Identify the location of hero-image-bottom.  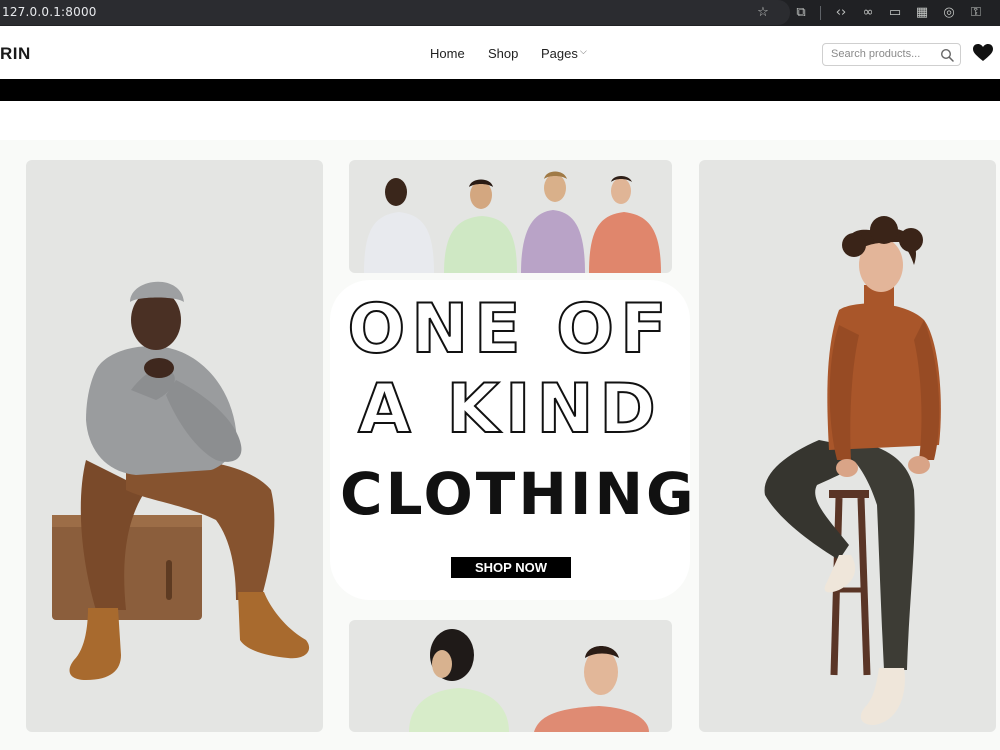
(510, 676).